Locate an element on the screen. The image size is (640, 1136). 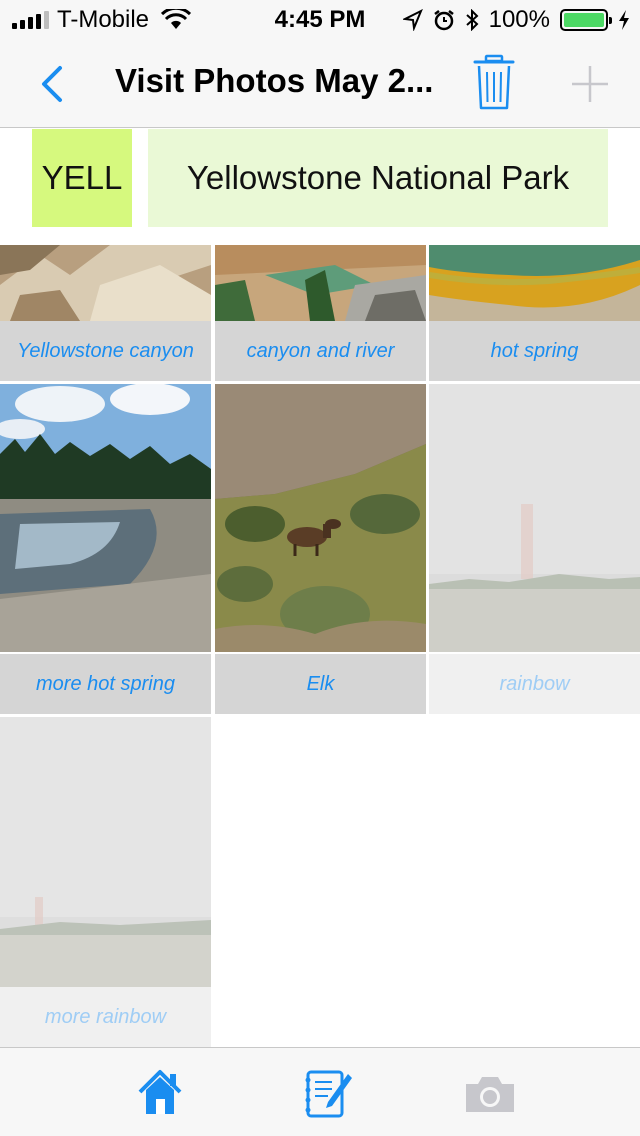
canyon-river-photo is located at coordinates (320, 283).